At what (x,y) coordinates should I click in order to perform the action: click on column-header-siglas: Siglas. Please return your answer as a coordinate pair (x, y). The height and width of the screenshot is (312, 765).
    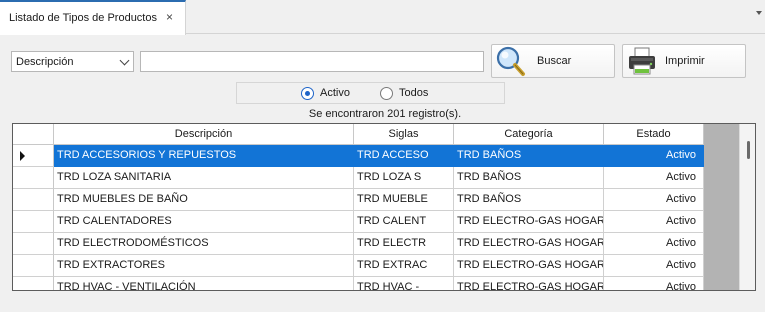
    Looking at the image, I should click on (404, 134).